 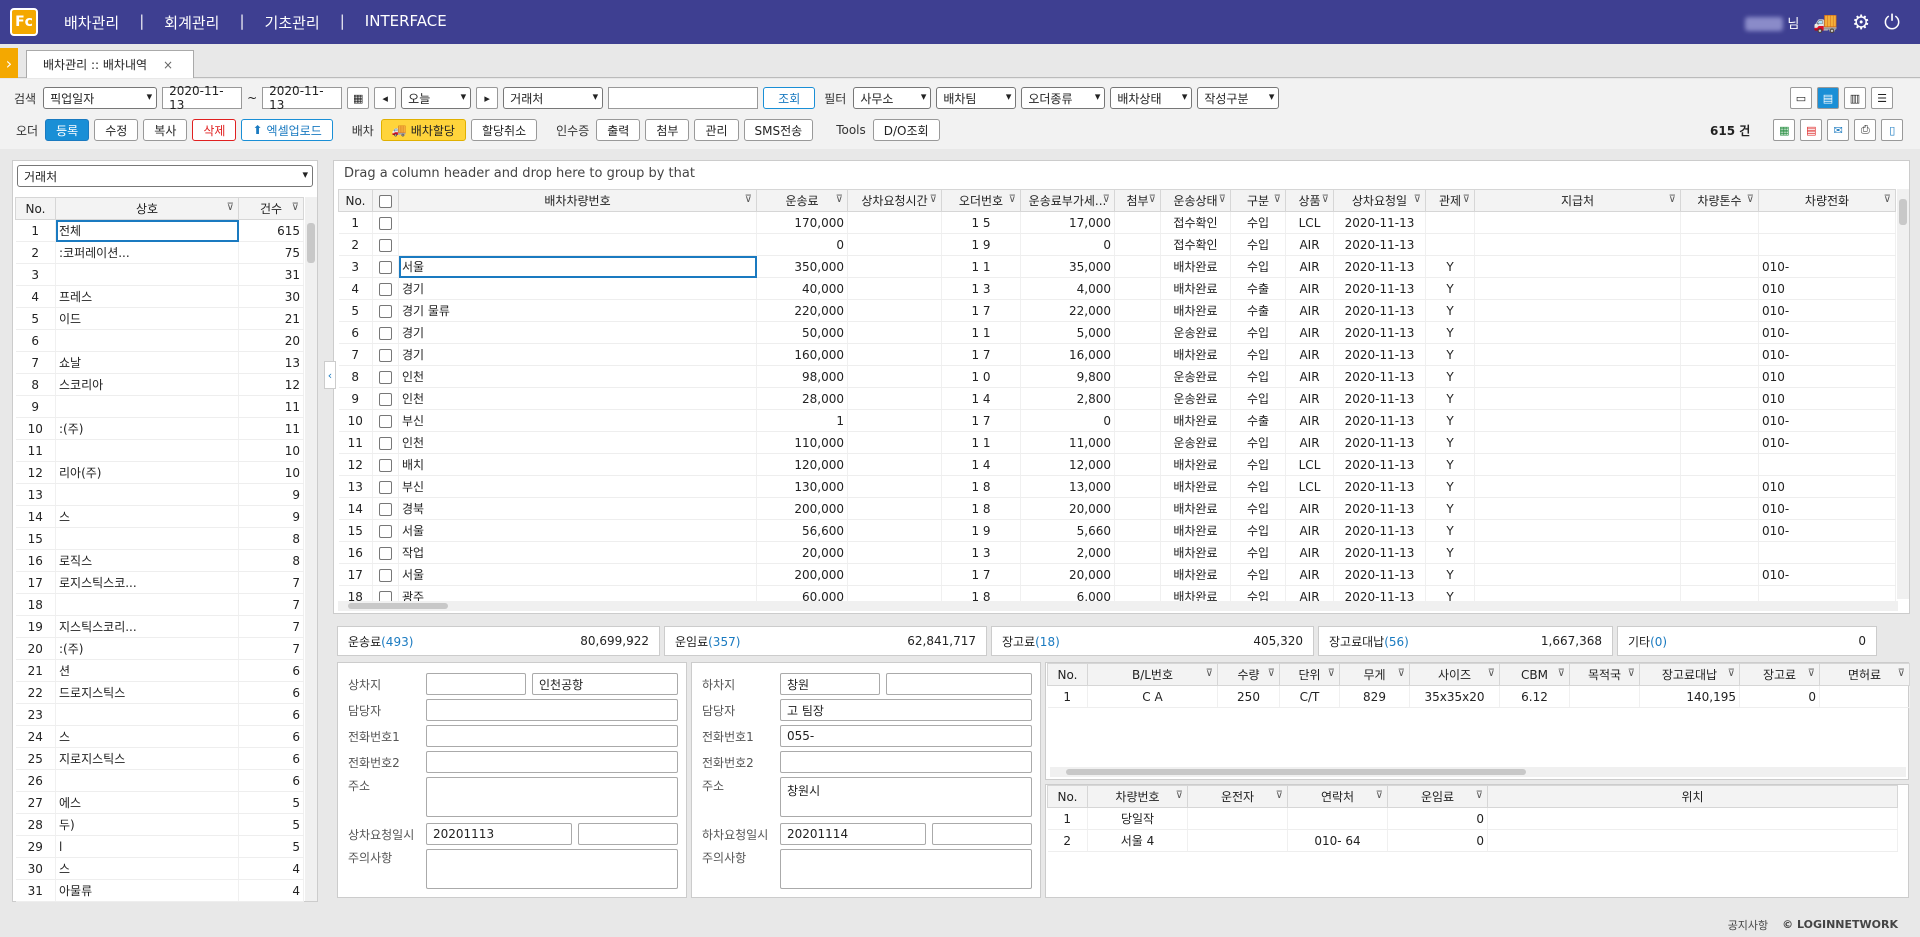 What do you see at coordinates (110, 64) in the screenshot?
I see `tab-dispatch-list: 배차관리 :: 배차내역 ×` at bounding box center [110, 64].